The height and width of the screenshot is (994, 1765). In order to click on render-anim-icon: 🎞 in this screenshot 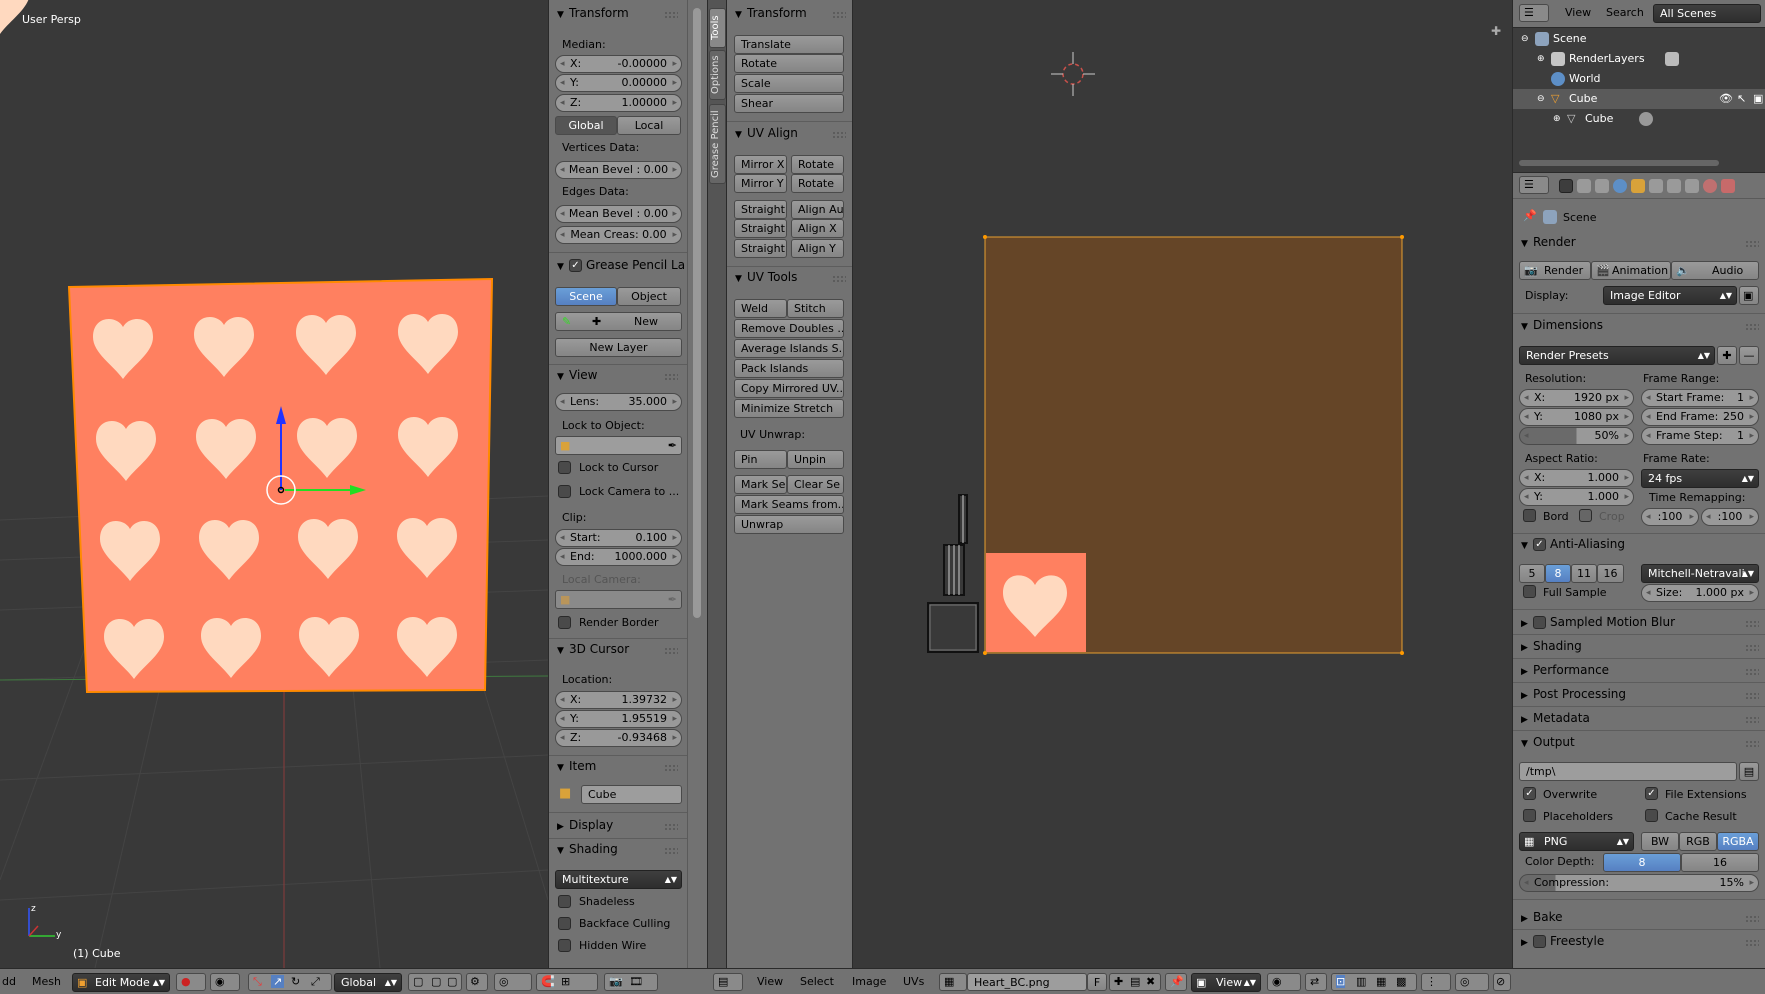, I will do `click(636, 981)`.